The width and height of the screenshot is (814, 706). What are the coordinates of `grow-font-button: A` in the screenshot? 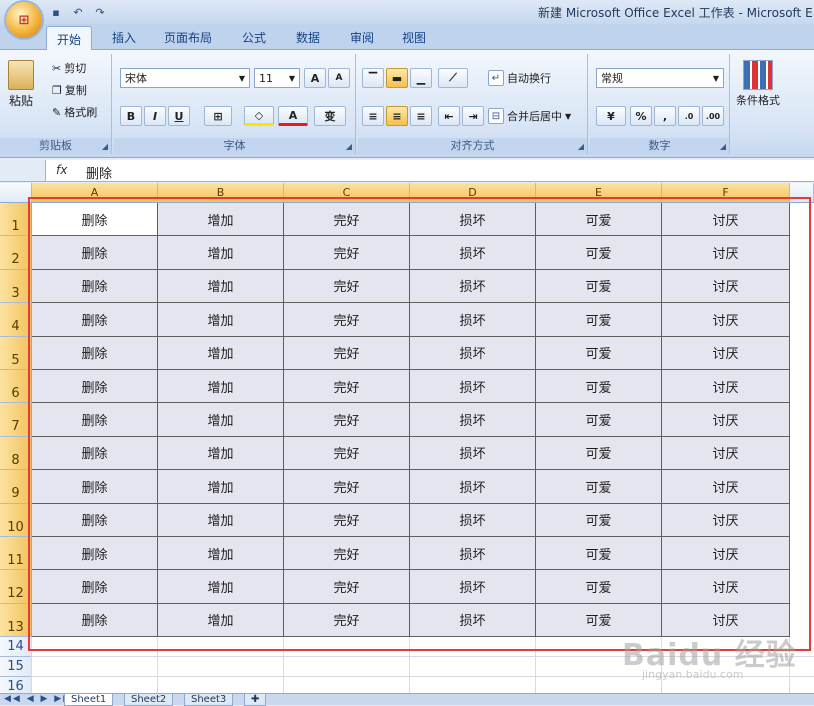 It's located at (315, 78).